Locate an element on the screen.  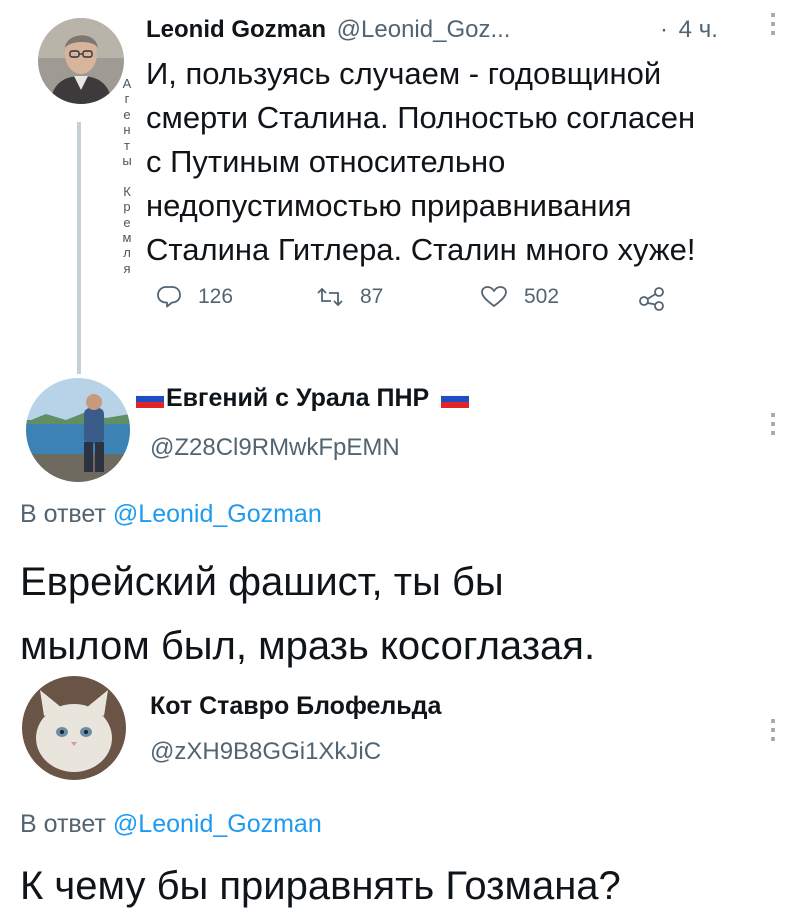
author-name: Евгений с Урала ПНР is located at coordinates (297, 398).